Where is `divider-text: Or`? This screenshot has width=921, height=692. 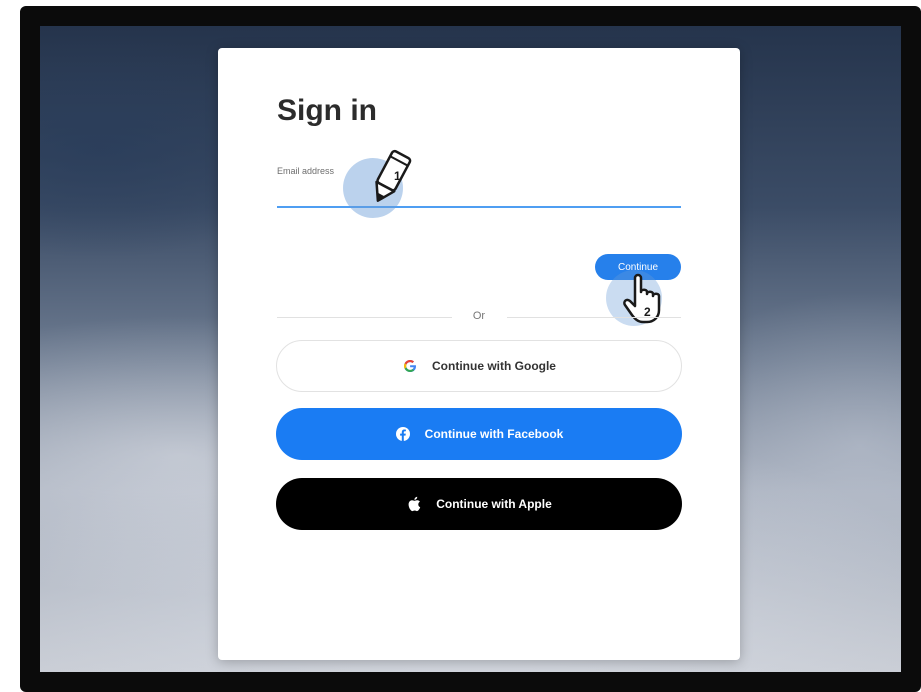
divider-text: Or is located at coordinates (479, 316).